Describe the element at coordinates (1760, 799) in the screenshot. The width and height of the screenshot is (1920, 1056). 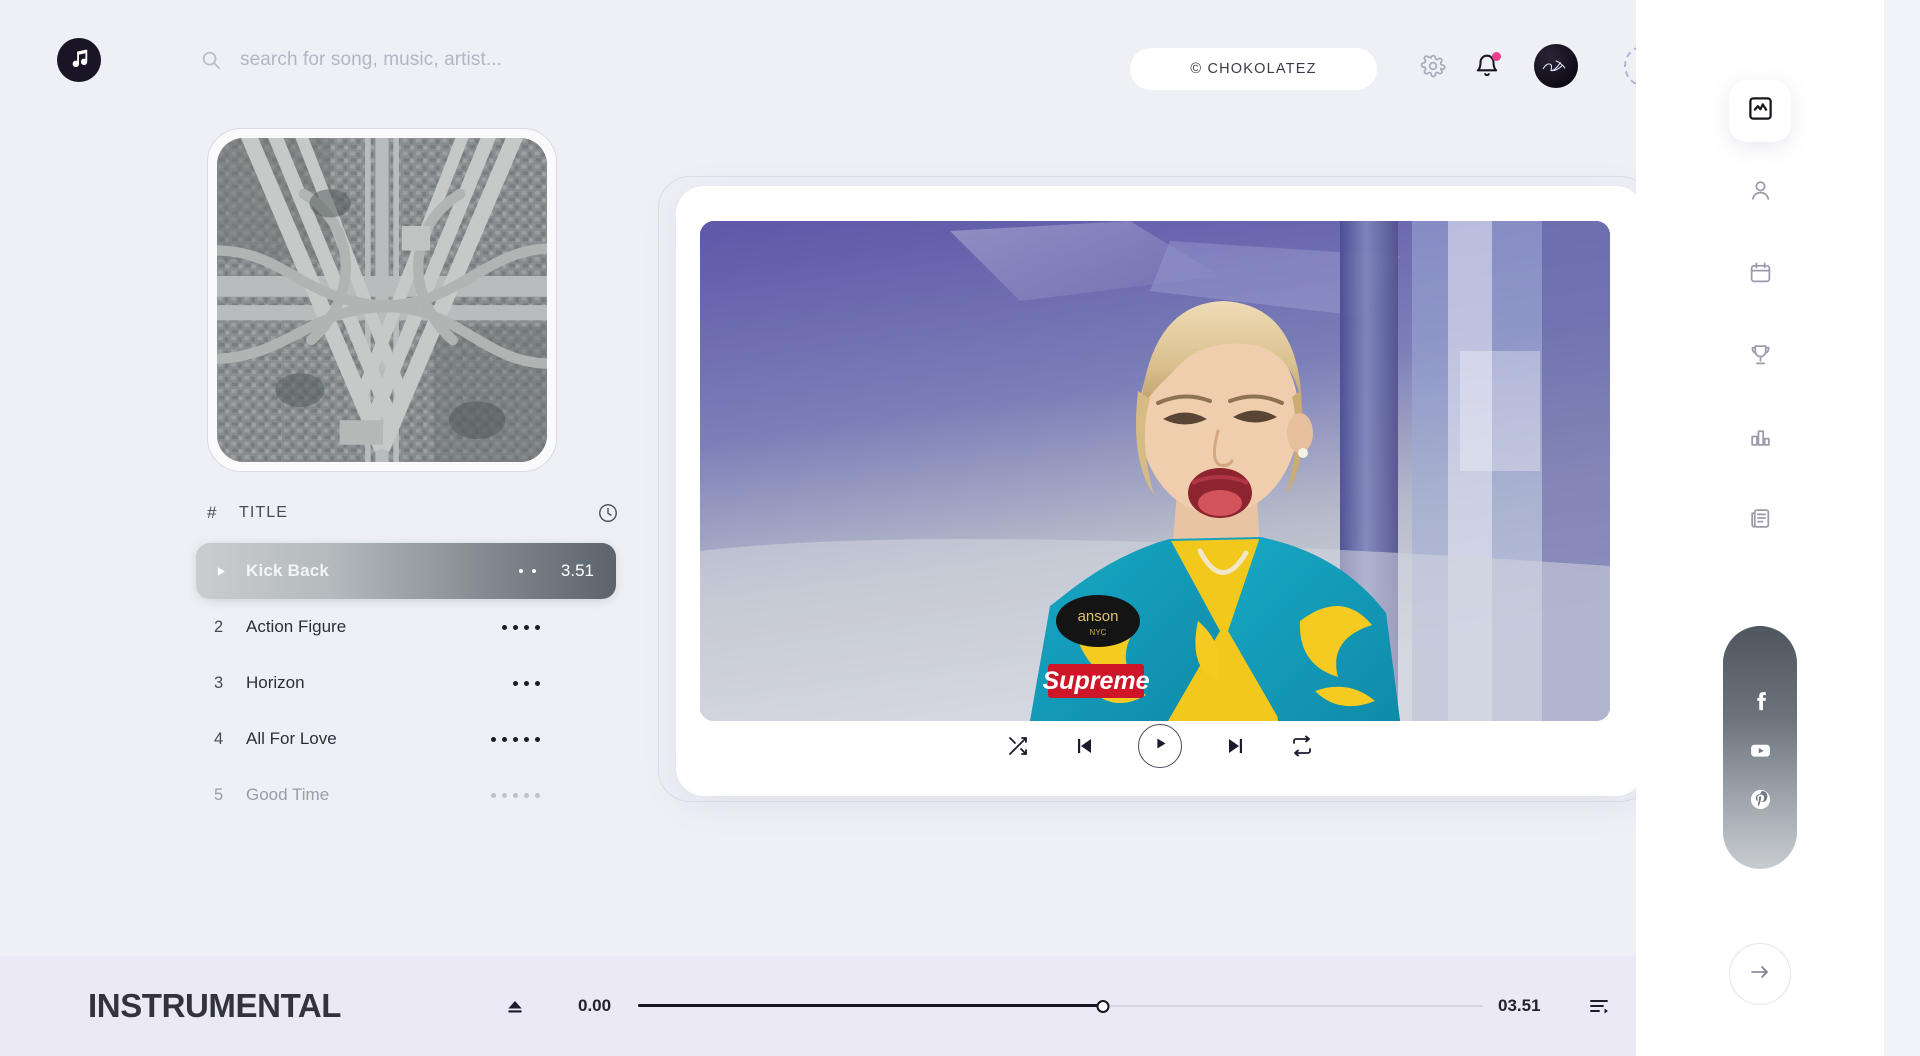
I see `pinterest-icon` at that location.